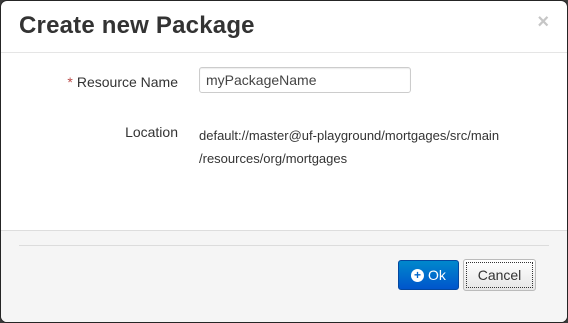 The width and height of the screenshot is (568, 323). Describe the element at coordinates (499, 275) in the screenshot. I see `cancel-button: Cancel` at that location.